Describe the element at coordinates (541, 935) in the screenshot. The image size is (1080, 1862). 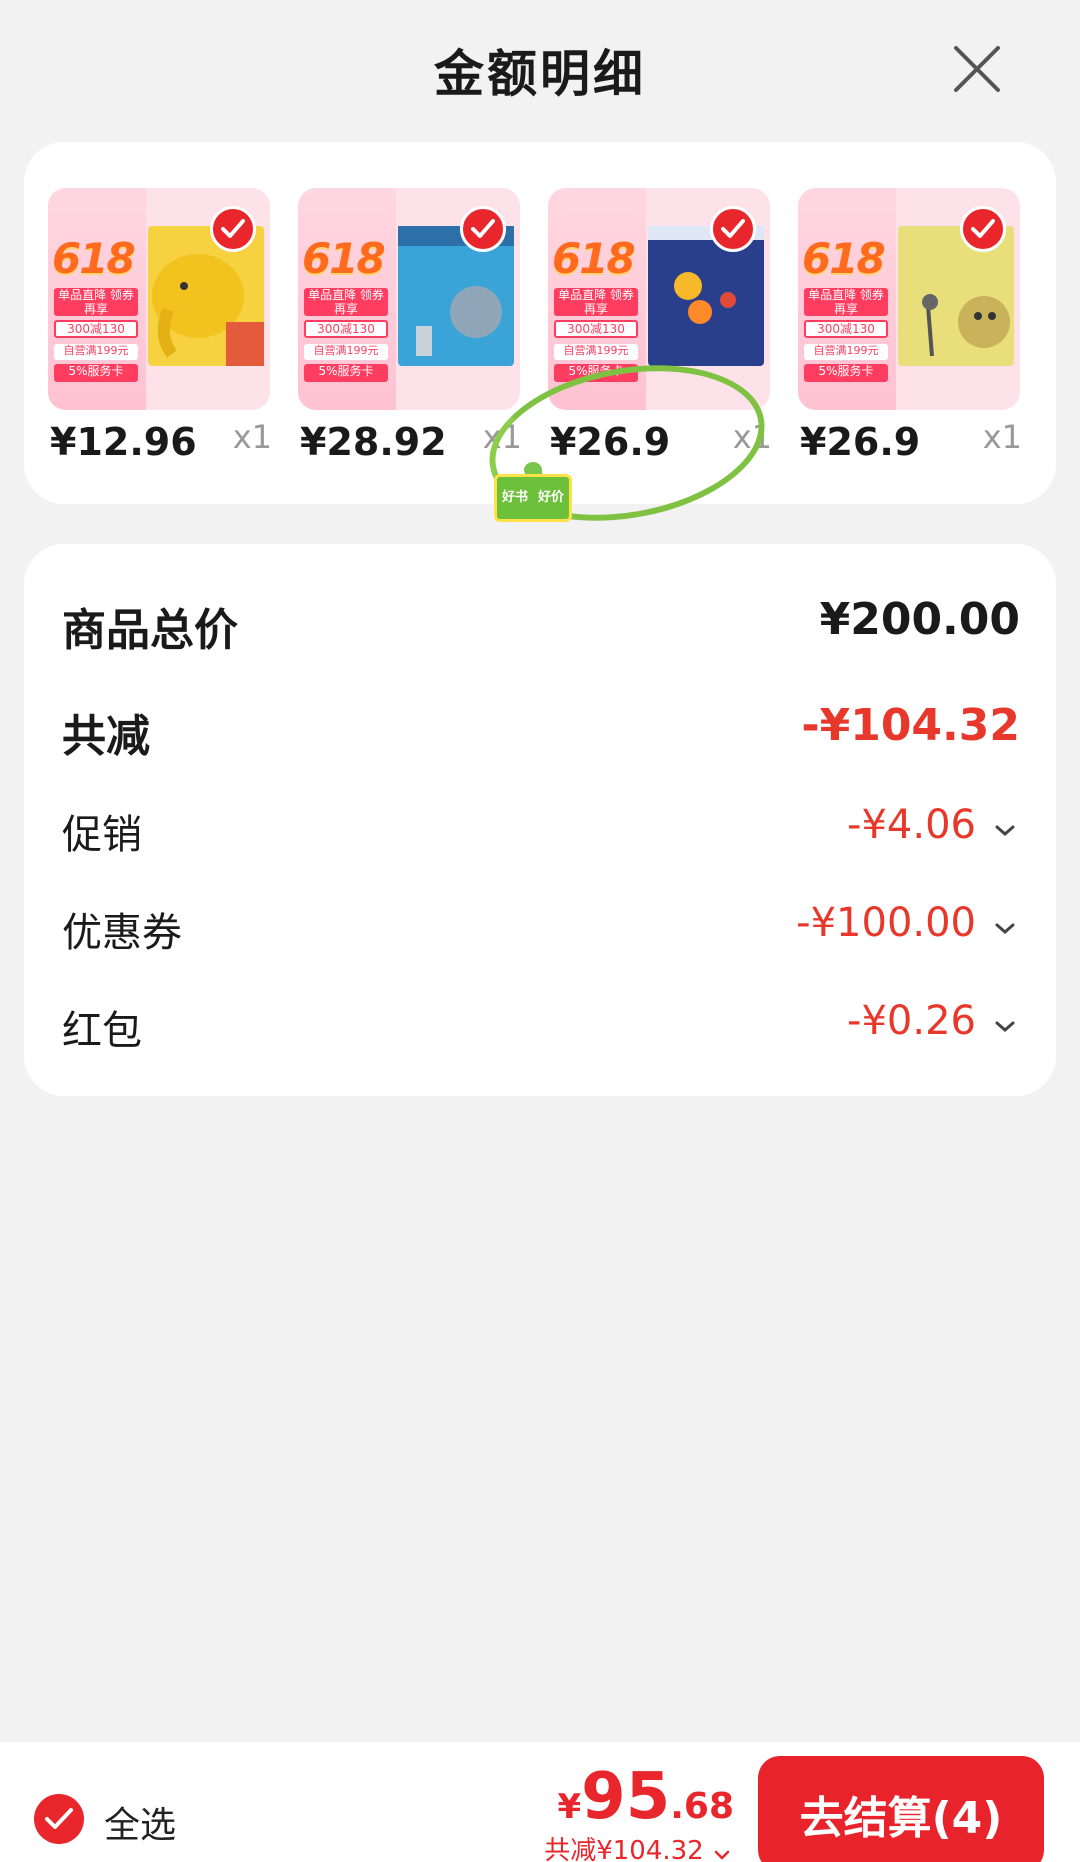
I see `coupon-row: 优惠券 -¥100.00` at that location.